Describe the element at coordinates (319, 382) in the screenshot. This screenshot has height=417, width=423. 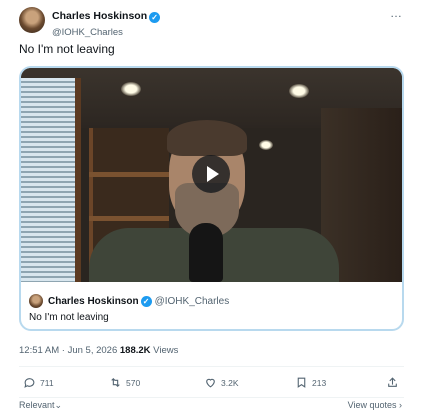
I see `bookmark-count: 213` at that location.